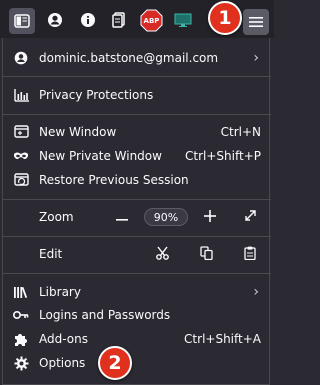  What do you see at coordinates (60, 292) in the screenshot?
I see `library-label: Library` at bounding box center [60, 292].